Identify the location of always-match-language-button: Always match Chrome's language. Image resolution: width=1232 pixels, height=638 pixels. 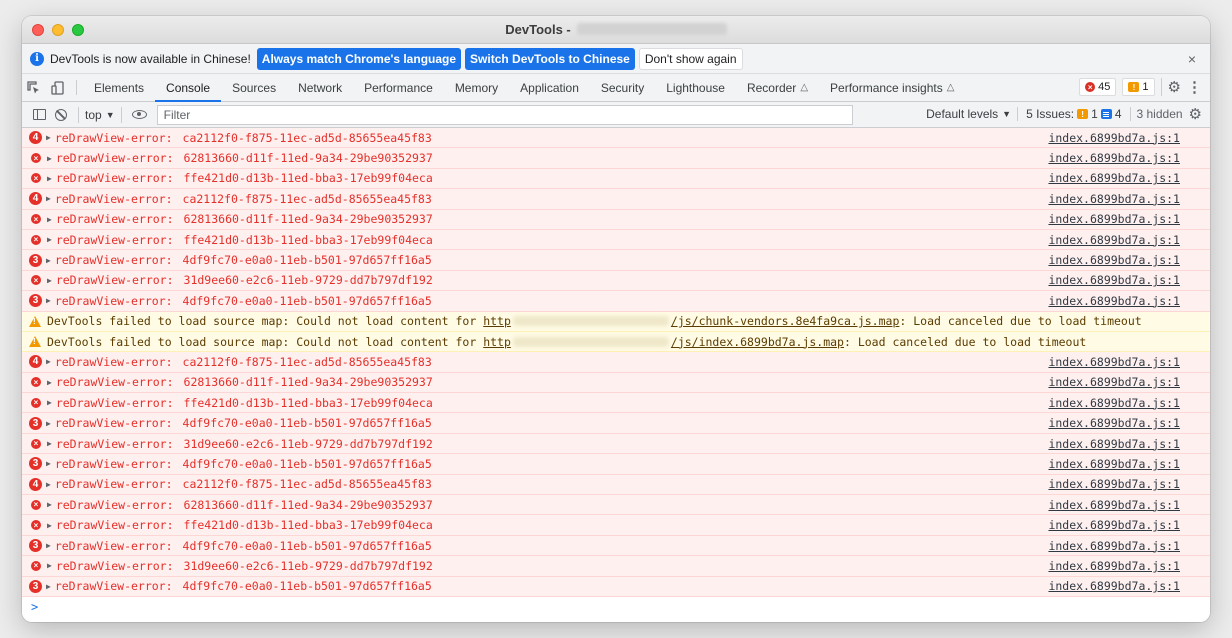
(359, 58).